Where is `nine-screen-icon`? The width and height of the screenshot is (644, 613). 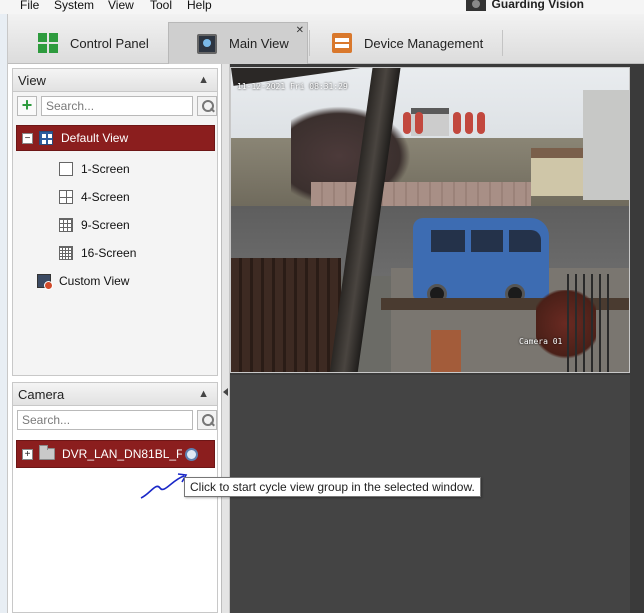
nine-screen-icon is located at coordinates (66, 225).